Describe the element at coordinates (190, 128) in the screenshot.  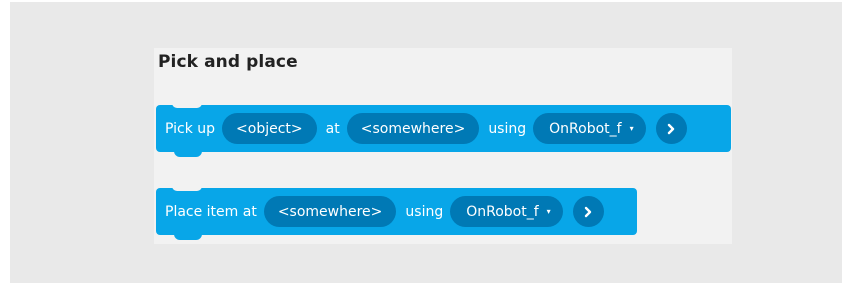
I see `pick-up-label: Pick up` at that location.